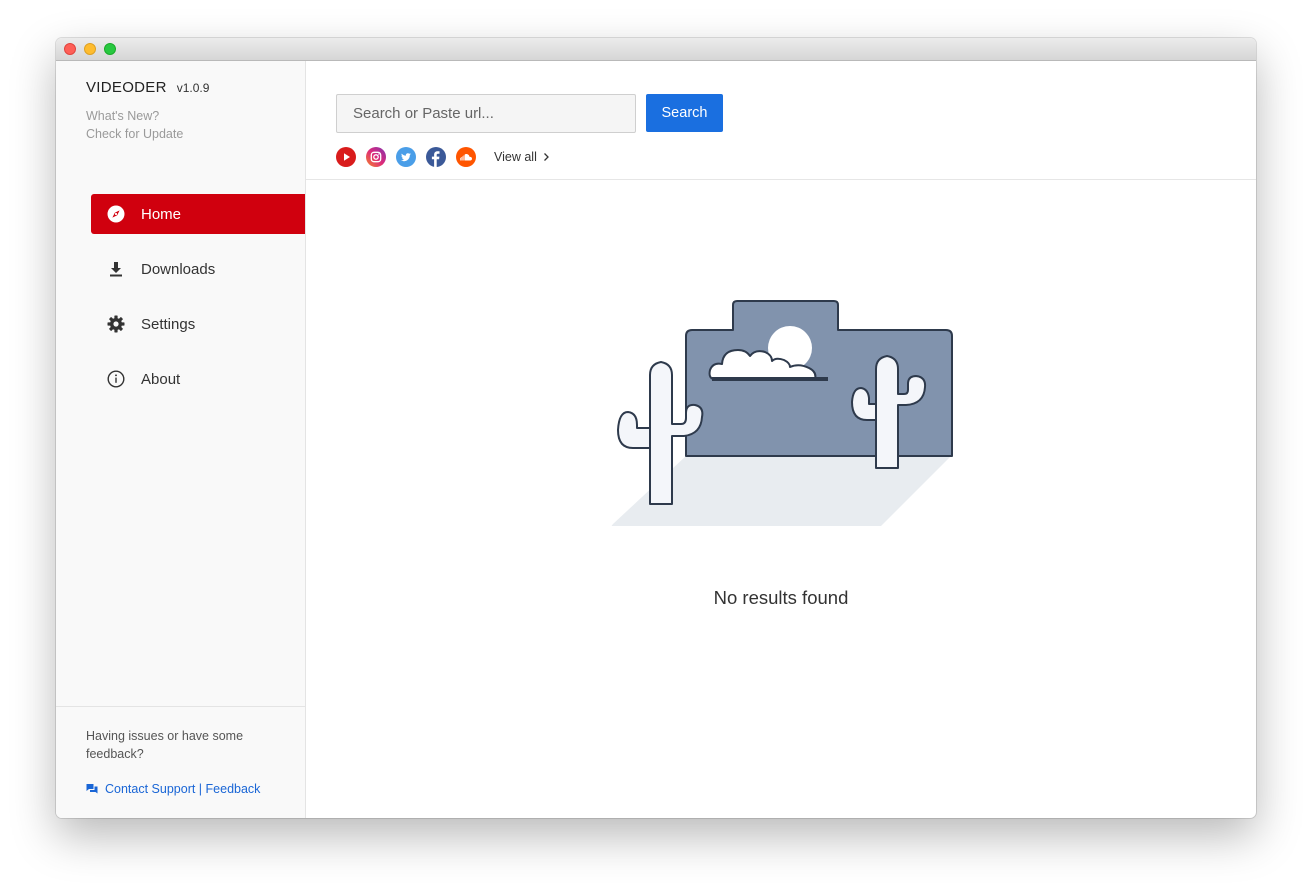 This screenshot has width=1312, height=892. Describe the element at coordinates (781, 179) in the screenshot. I see `toolbar-divider` at that location.